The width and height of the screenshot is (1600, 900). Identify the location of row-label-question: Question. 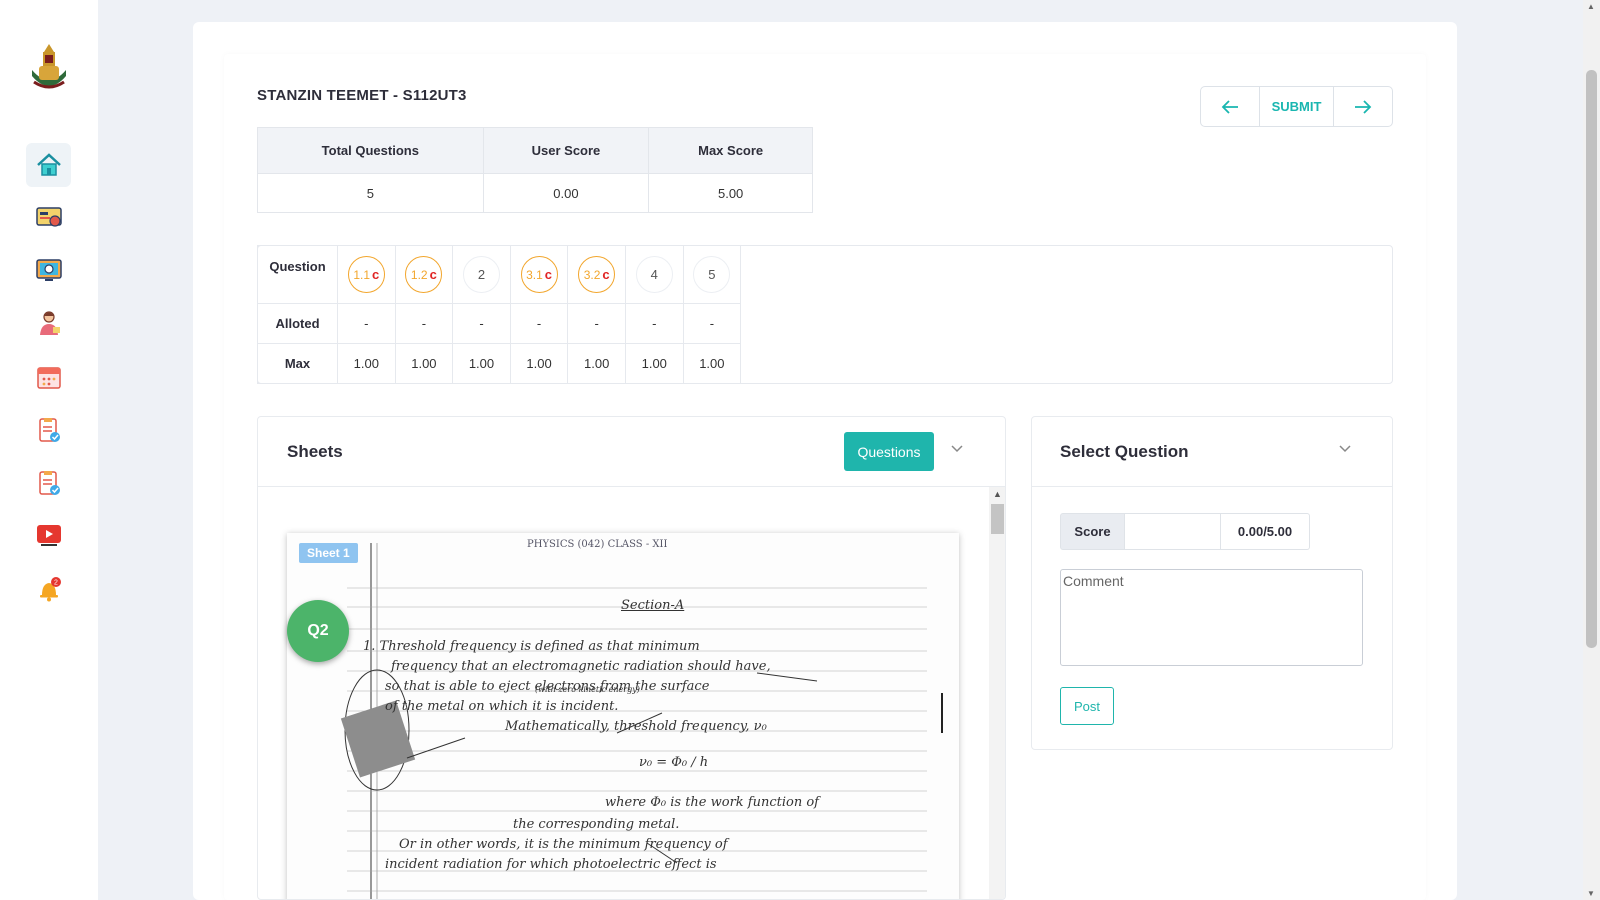
(297, 274).